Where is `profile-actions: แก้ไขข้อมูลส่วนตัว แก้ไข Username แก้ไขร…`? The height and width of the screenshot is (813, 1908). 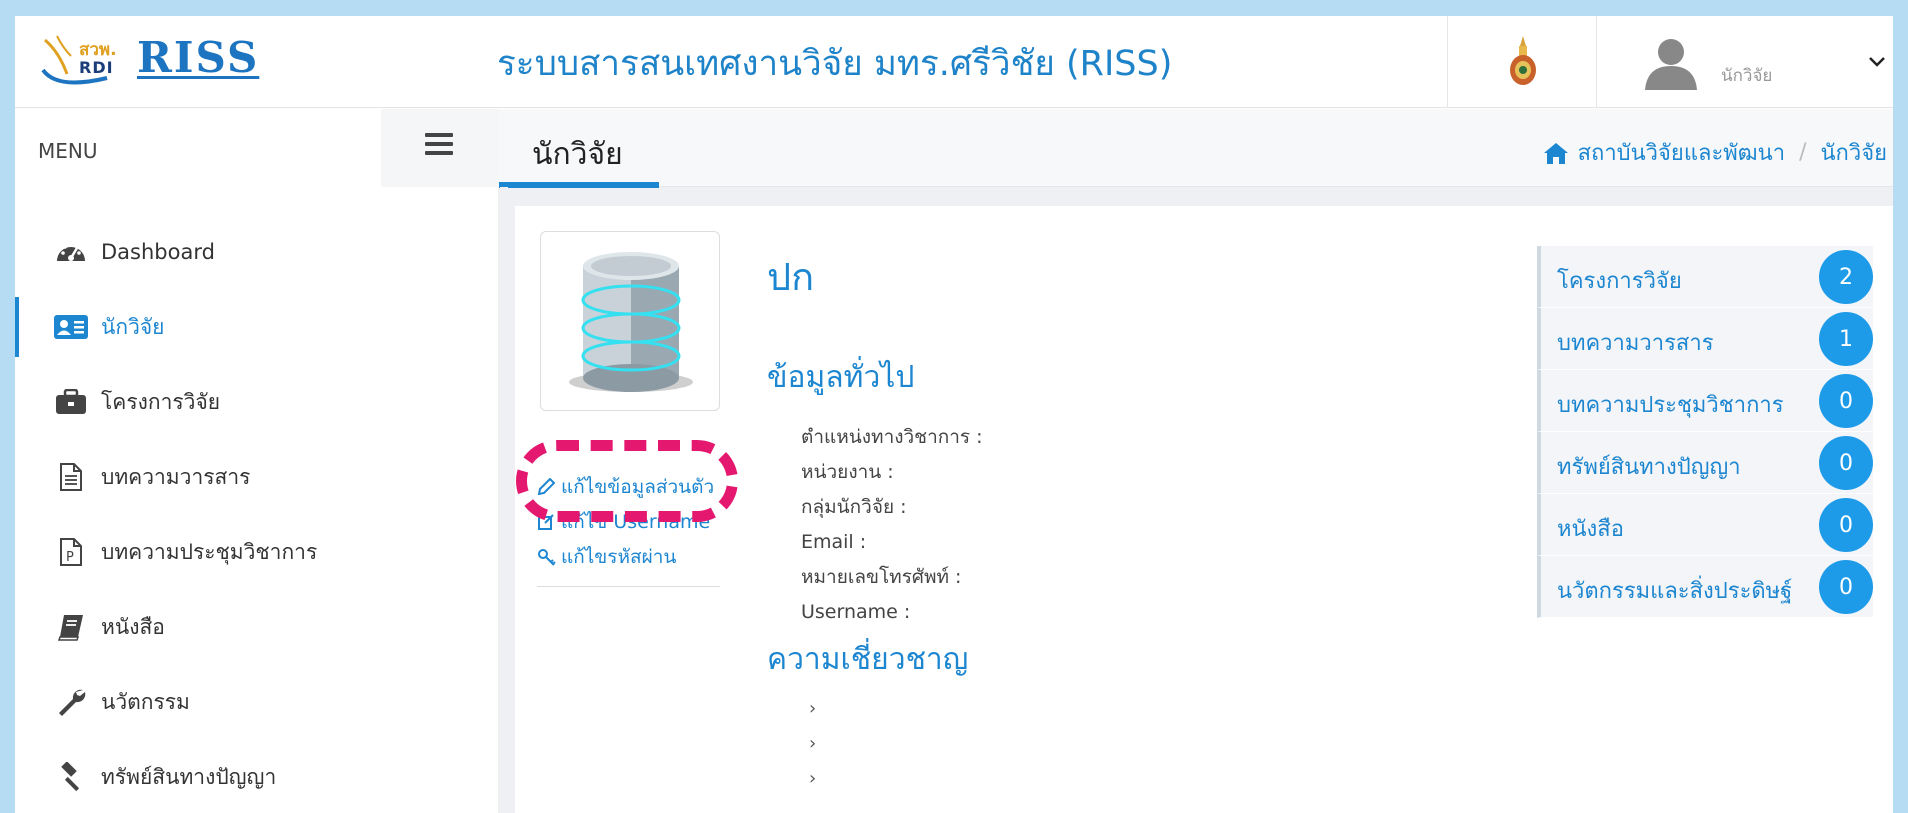 profile-actions: แก้ไขข้อมูลส่วนตัว แก้ไข Username แก้ไขร… is located at coordinates (634, 521).